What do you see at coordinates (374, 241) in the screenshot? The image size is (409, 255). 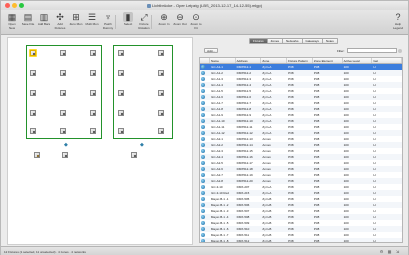 I see `table-cell: H` at bounding box center [374, 241].